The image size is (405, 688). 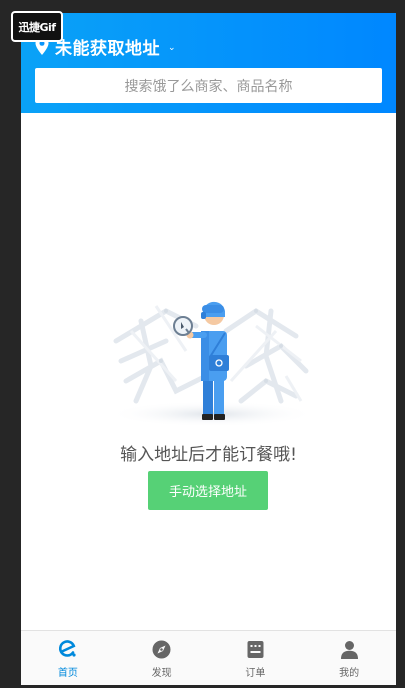 I want to click on chevron-down-icon: ⌄, so click(x=172, y=47).